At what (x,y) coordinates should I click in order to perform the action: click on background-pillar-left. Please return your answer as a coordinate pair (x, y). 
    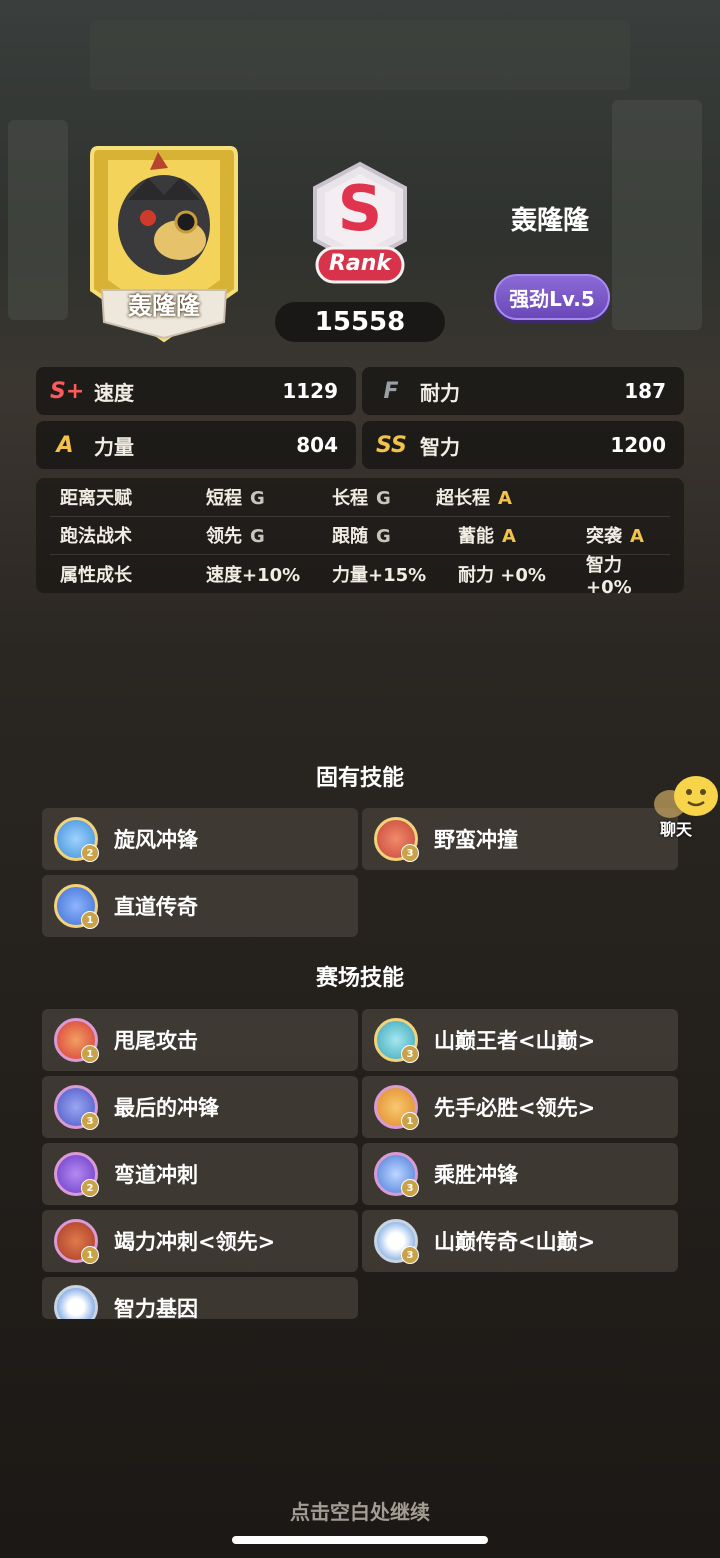
    Looking at the image, I should click on (38, 220).